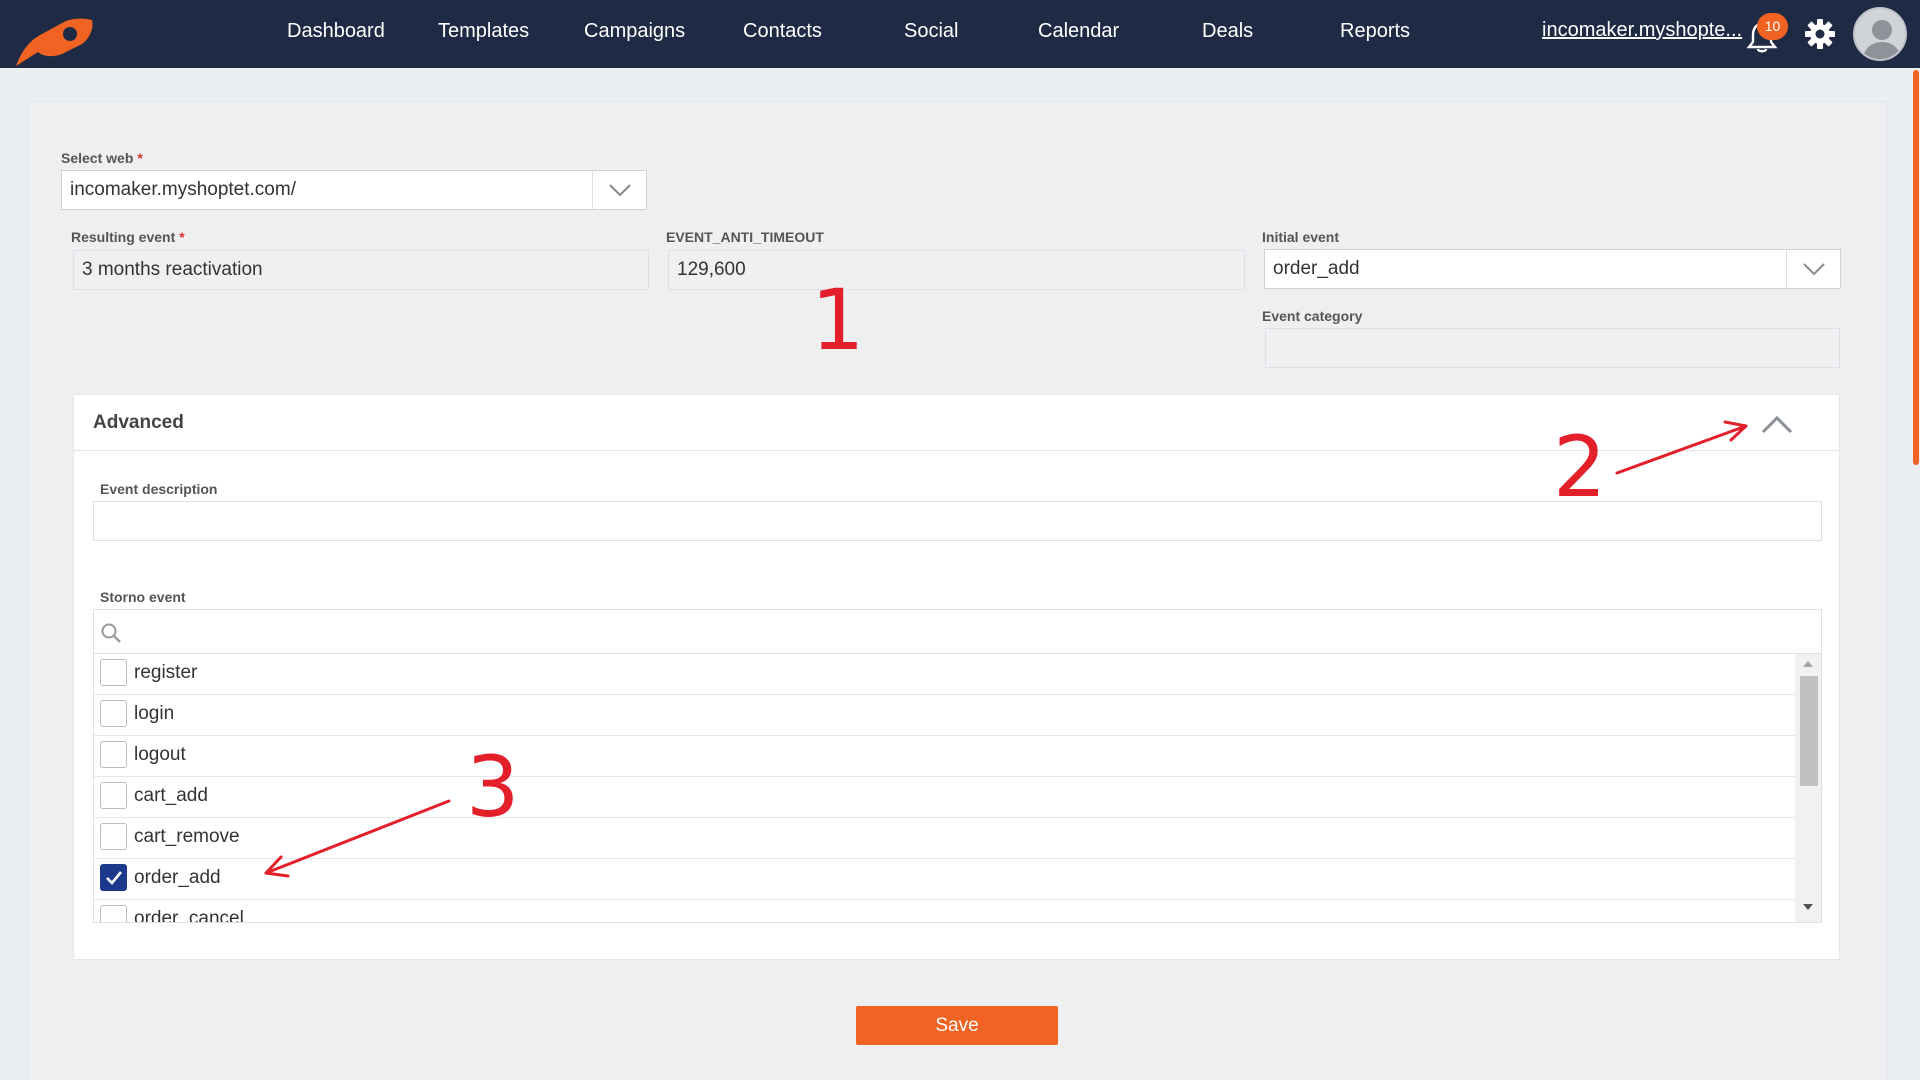 The width and height of the screenshot is (1920, 1080). Describe the element at coordinates (944, 756) in the screenshot. I see `storno-option-logout: logout` at that location.